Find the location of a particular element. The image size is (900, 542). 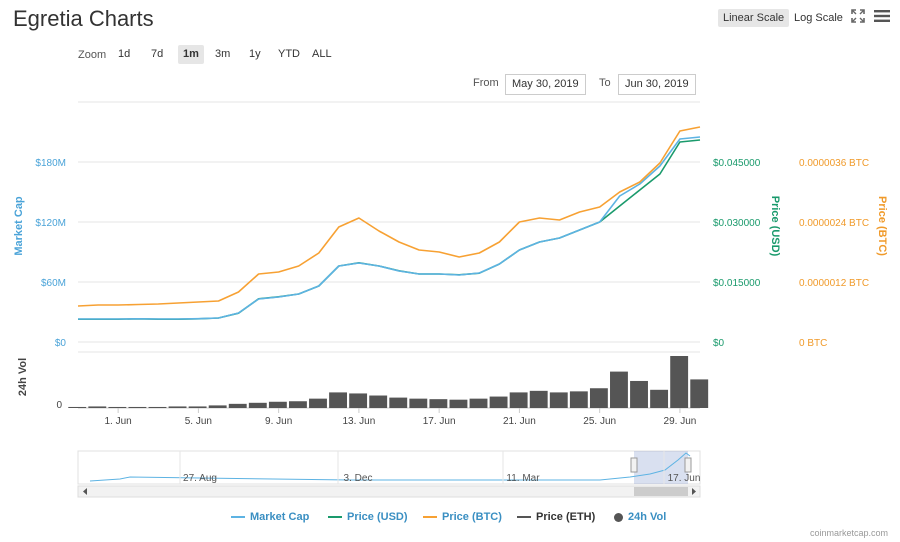

x-tick-label: 17. Jun is located at coordinates (439, 421).